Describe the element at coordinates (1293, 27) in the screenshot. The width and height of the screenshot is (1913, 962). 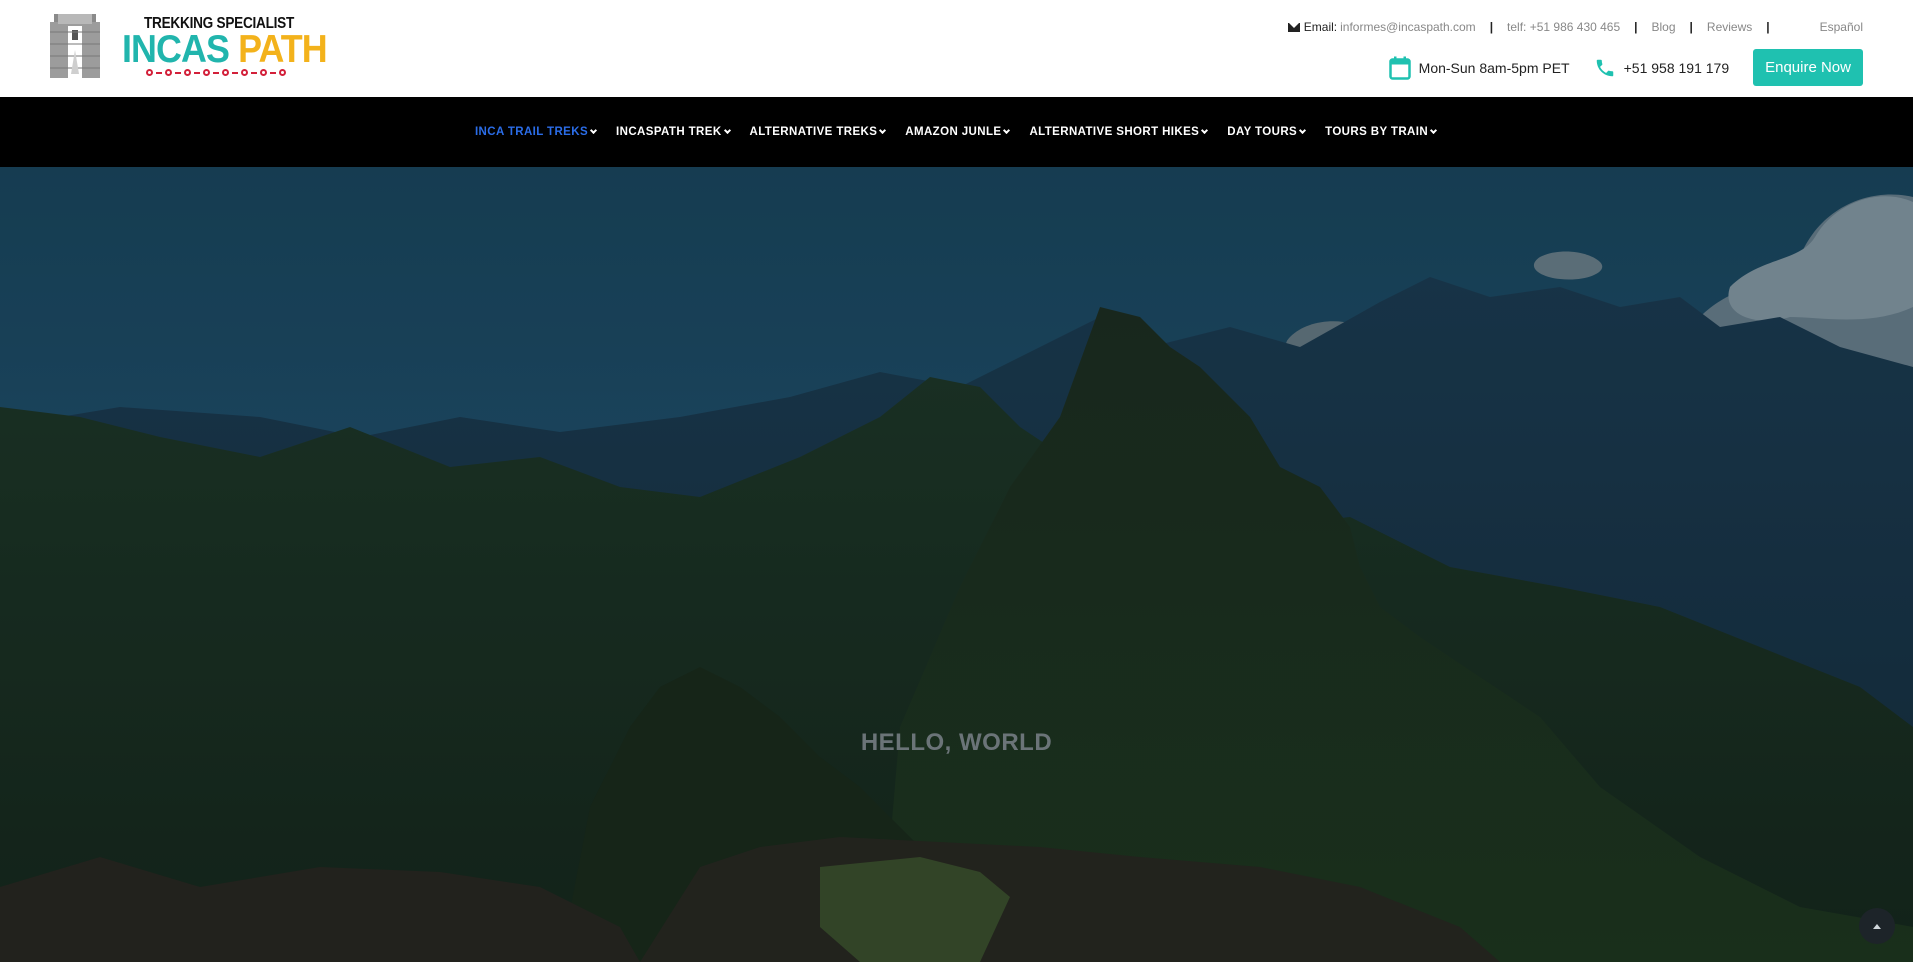
I see `envelope-icon` at that location.